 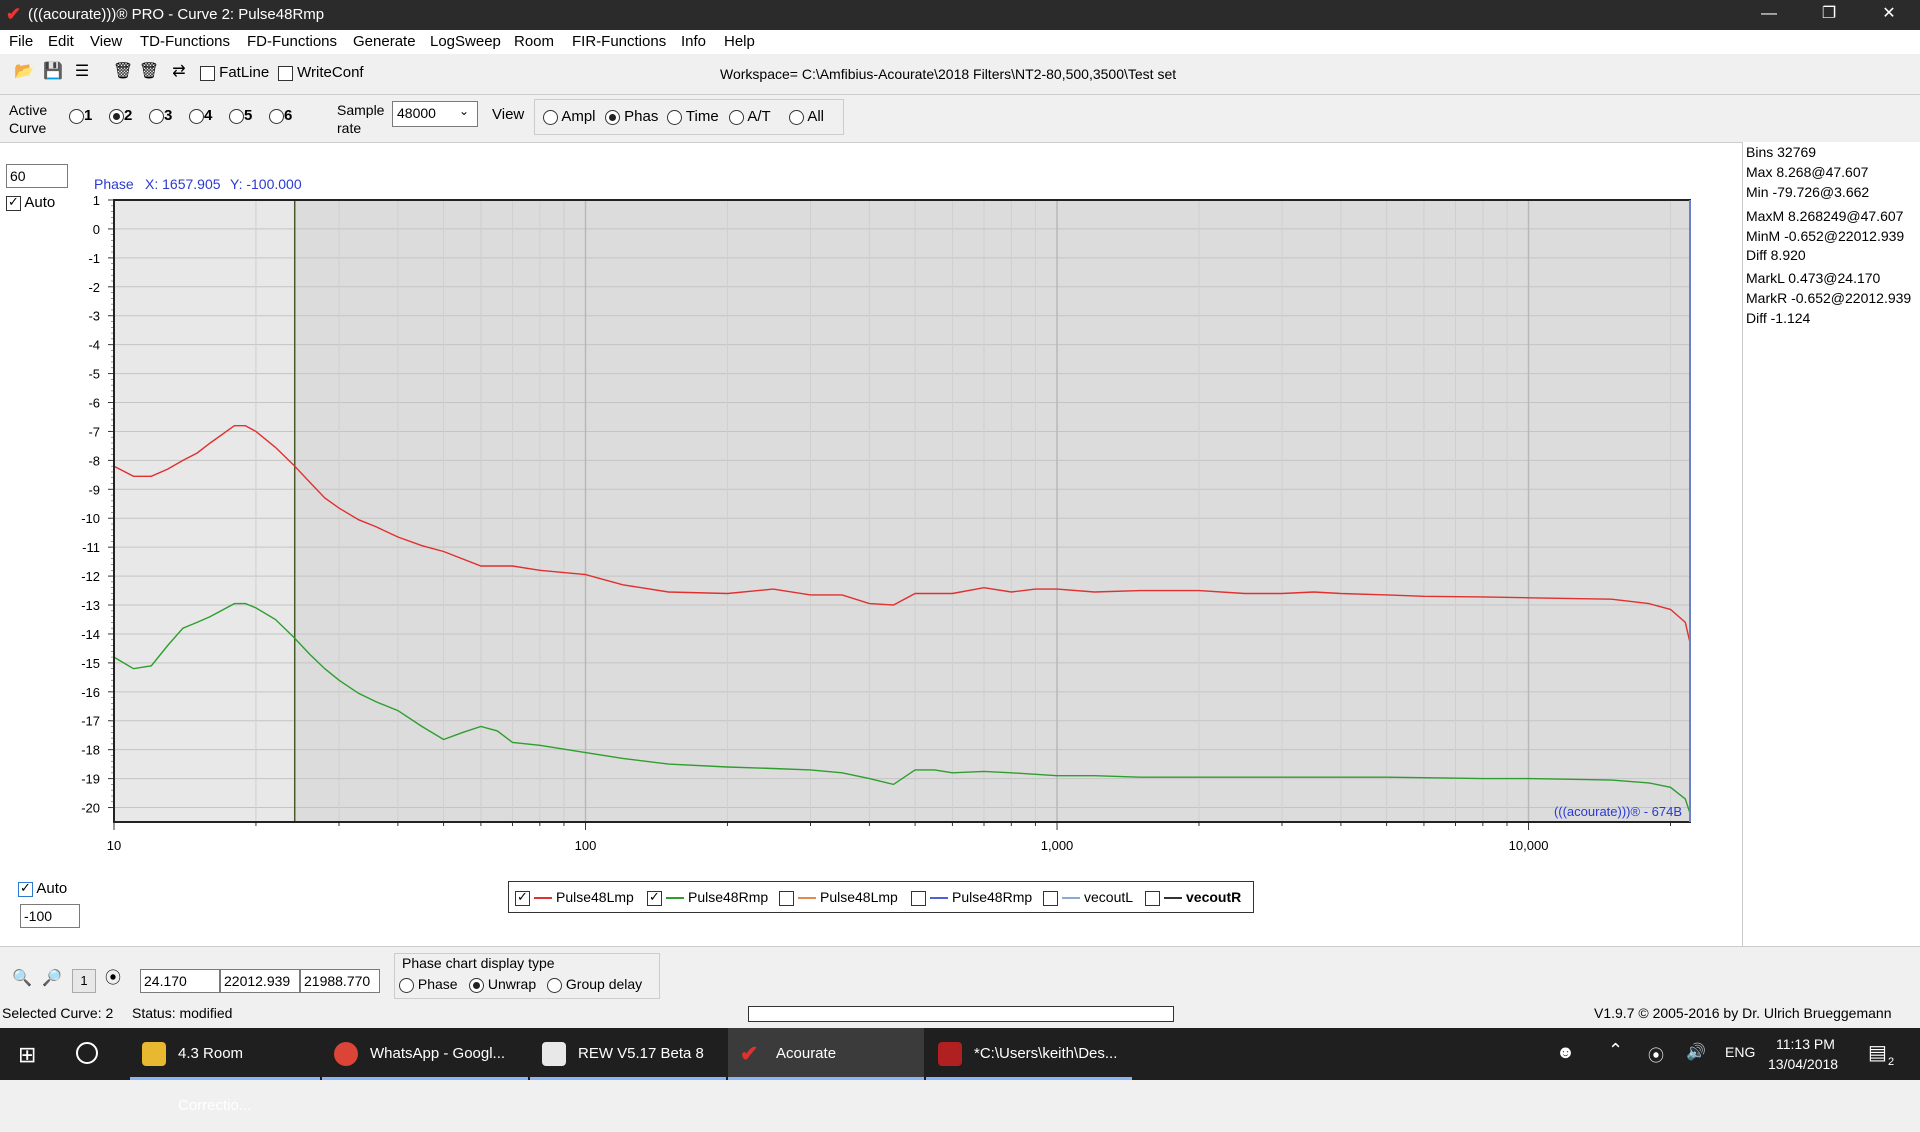 What do you see at coordinates (24, 72) in the screenshot?
I see `open-folder-icon: 📂` at bounding box center [24, 72].